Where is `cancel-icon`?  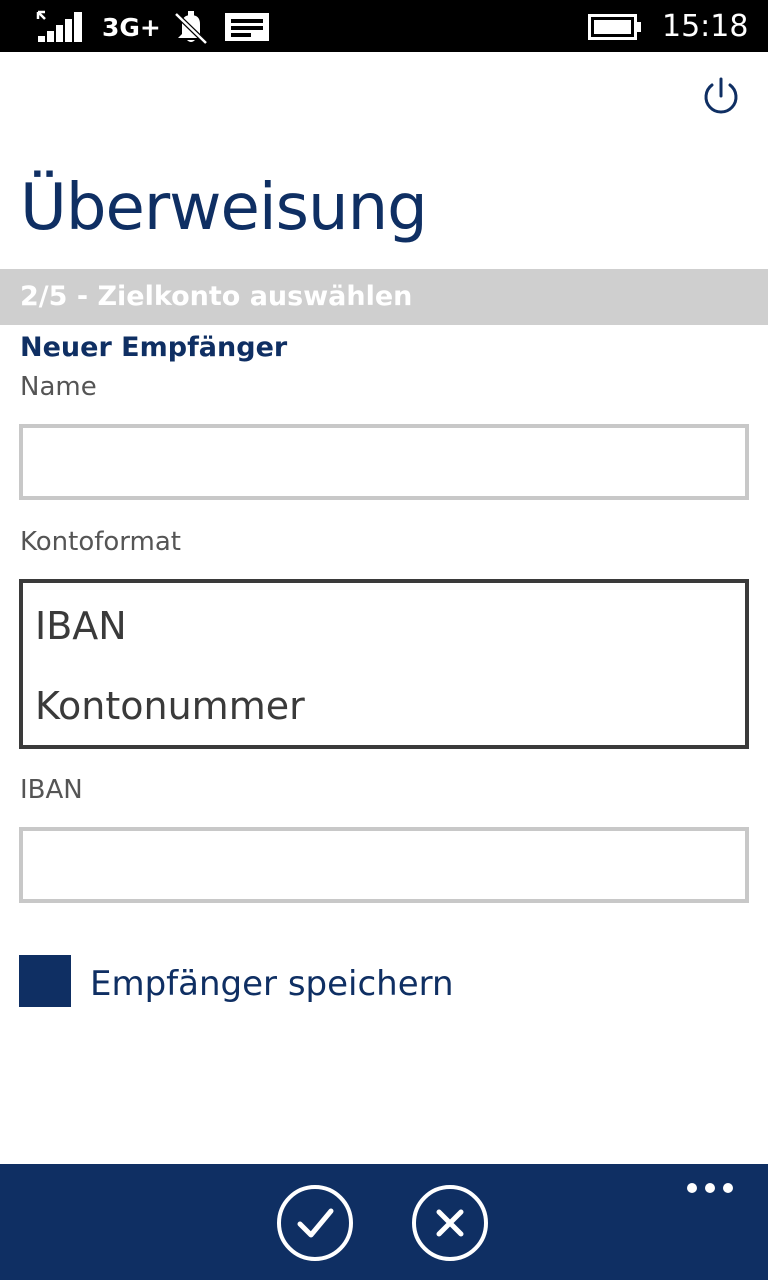
cancel-icon is located at coordinates (450, 1223).